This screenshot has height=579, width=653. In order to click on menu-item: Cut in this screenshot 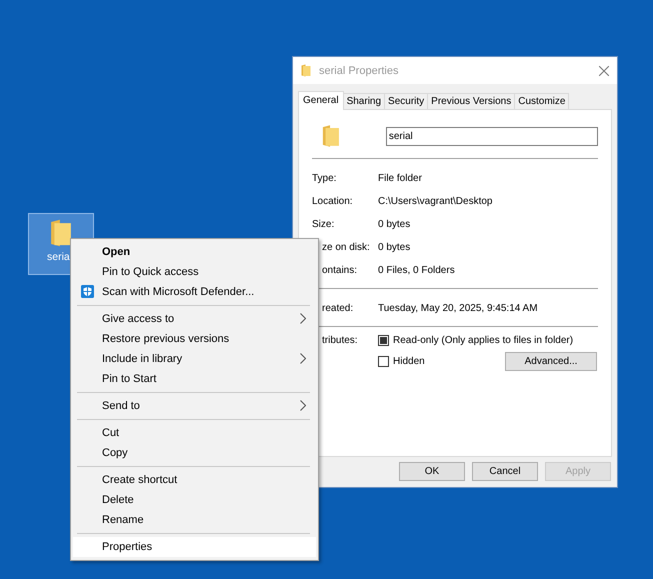, I will do `click(194, 433)`.